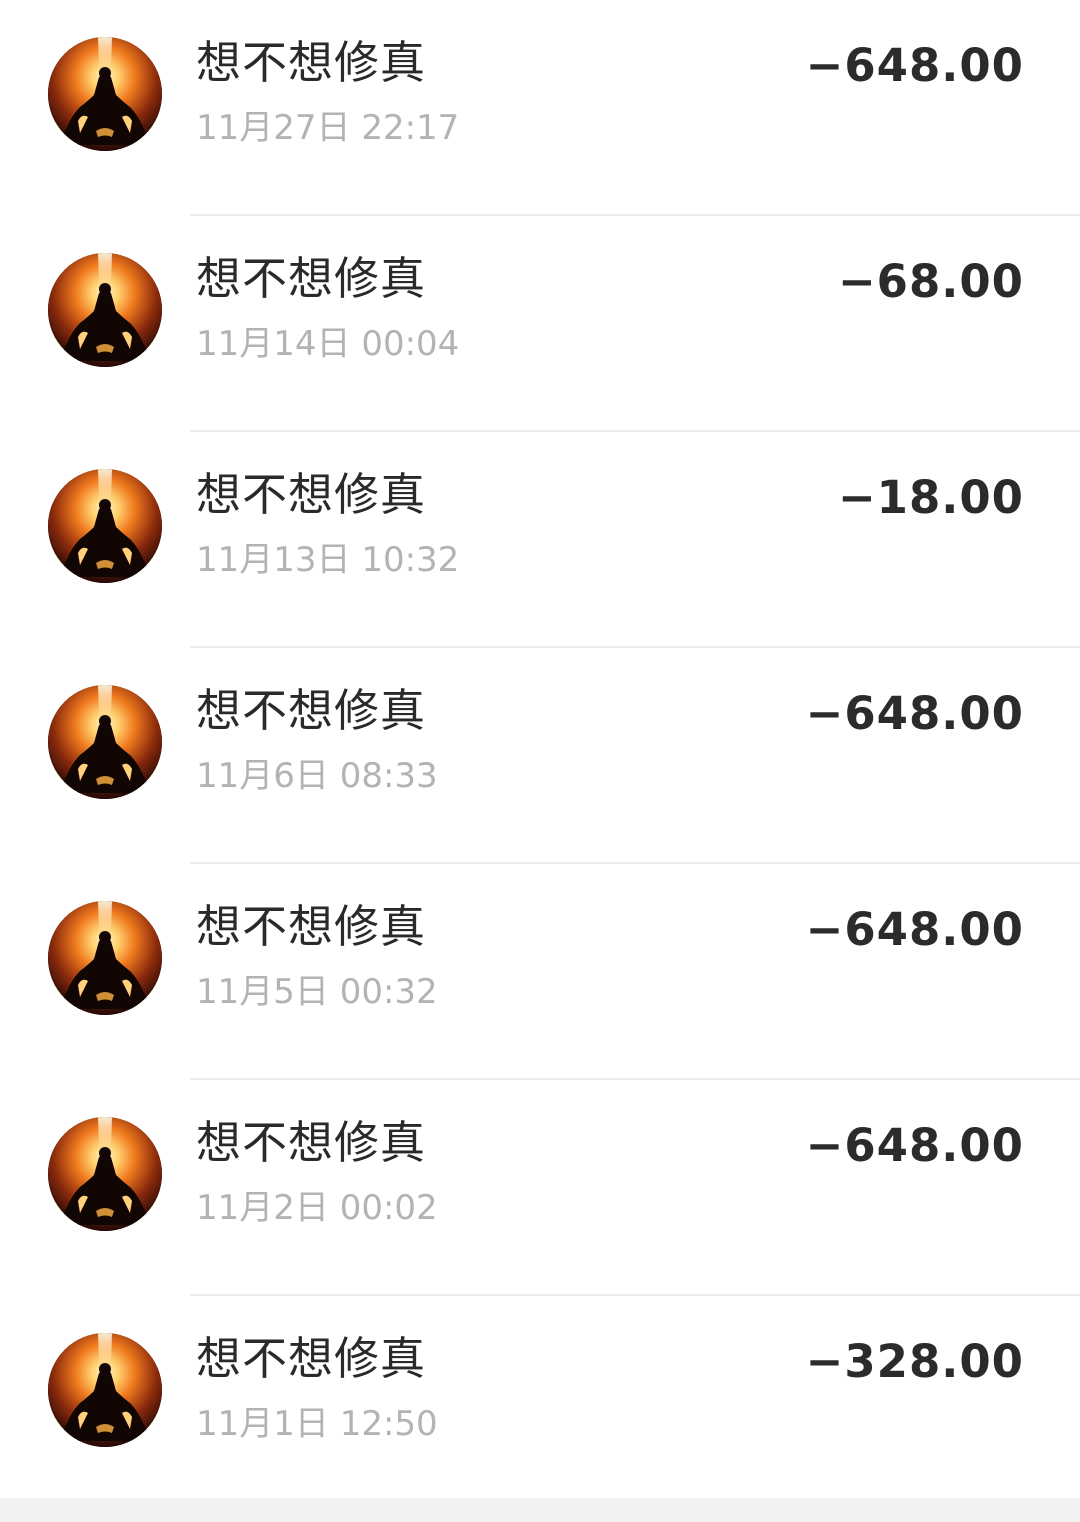 Image resolution: width=1080 pixels, height=1522 pixels. What do you see at coordinates (317, 1208) in the screenshot?
I see `transaction-time: 11月2日 00:02` at bounding box center [317, 1208].